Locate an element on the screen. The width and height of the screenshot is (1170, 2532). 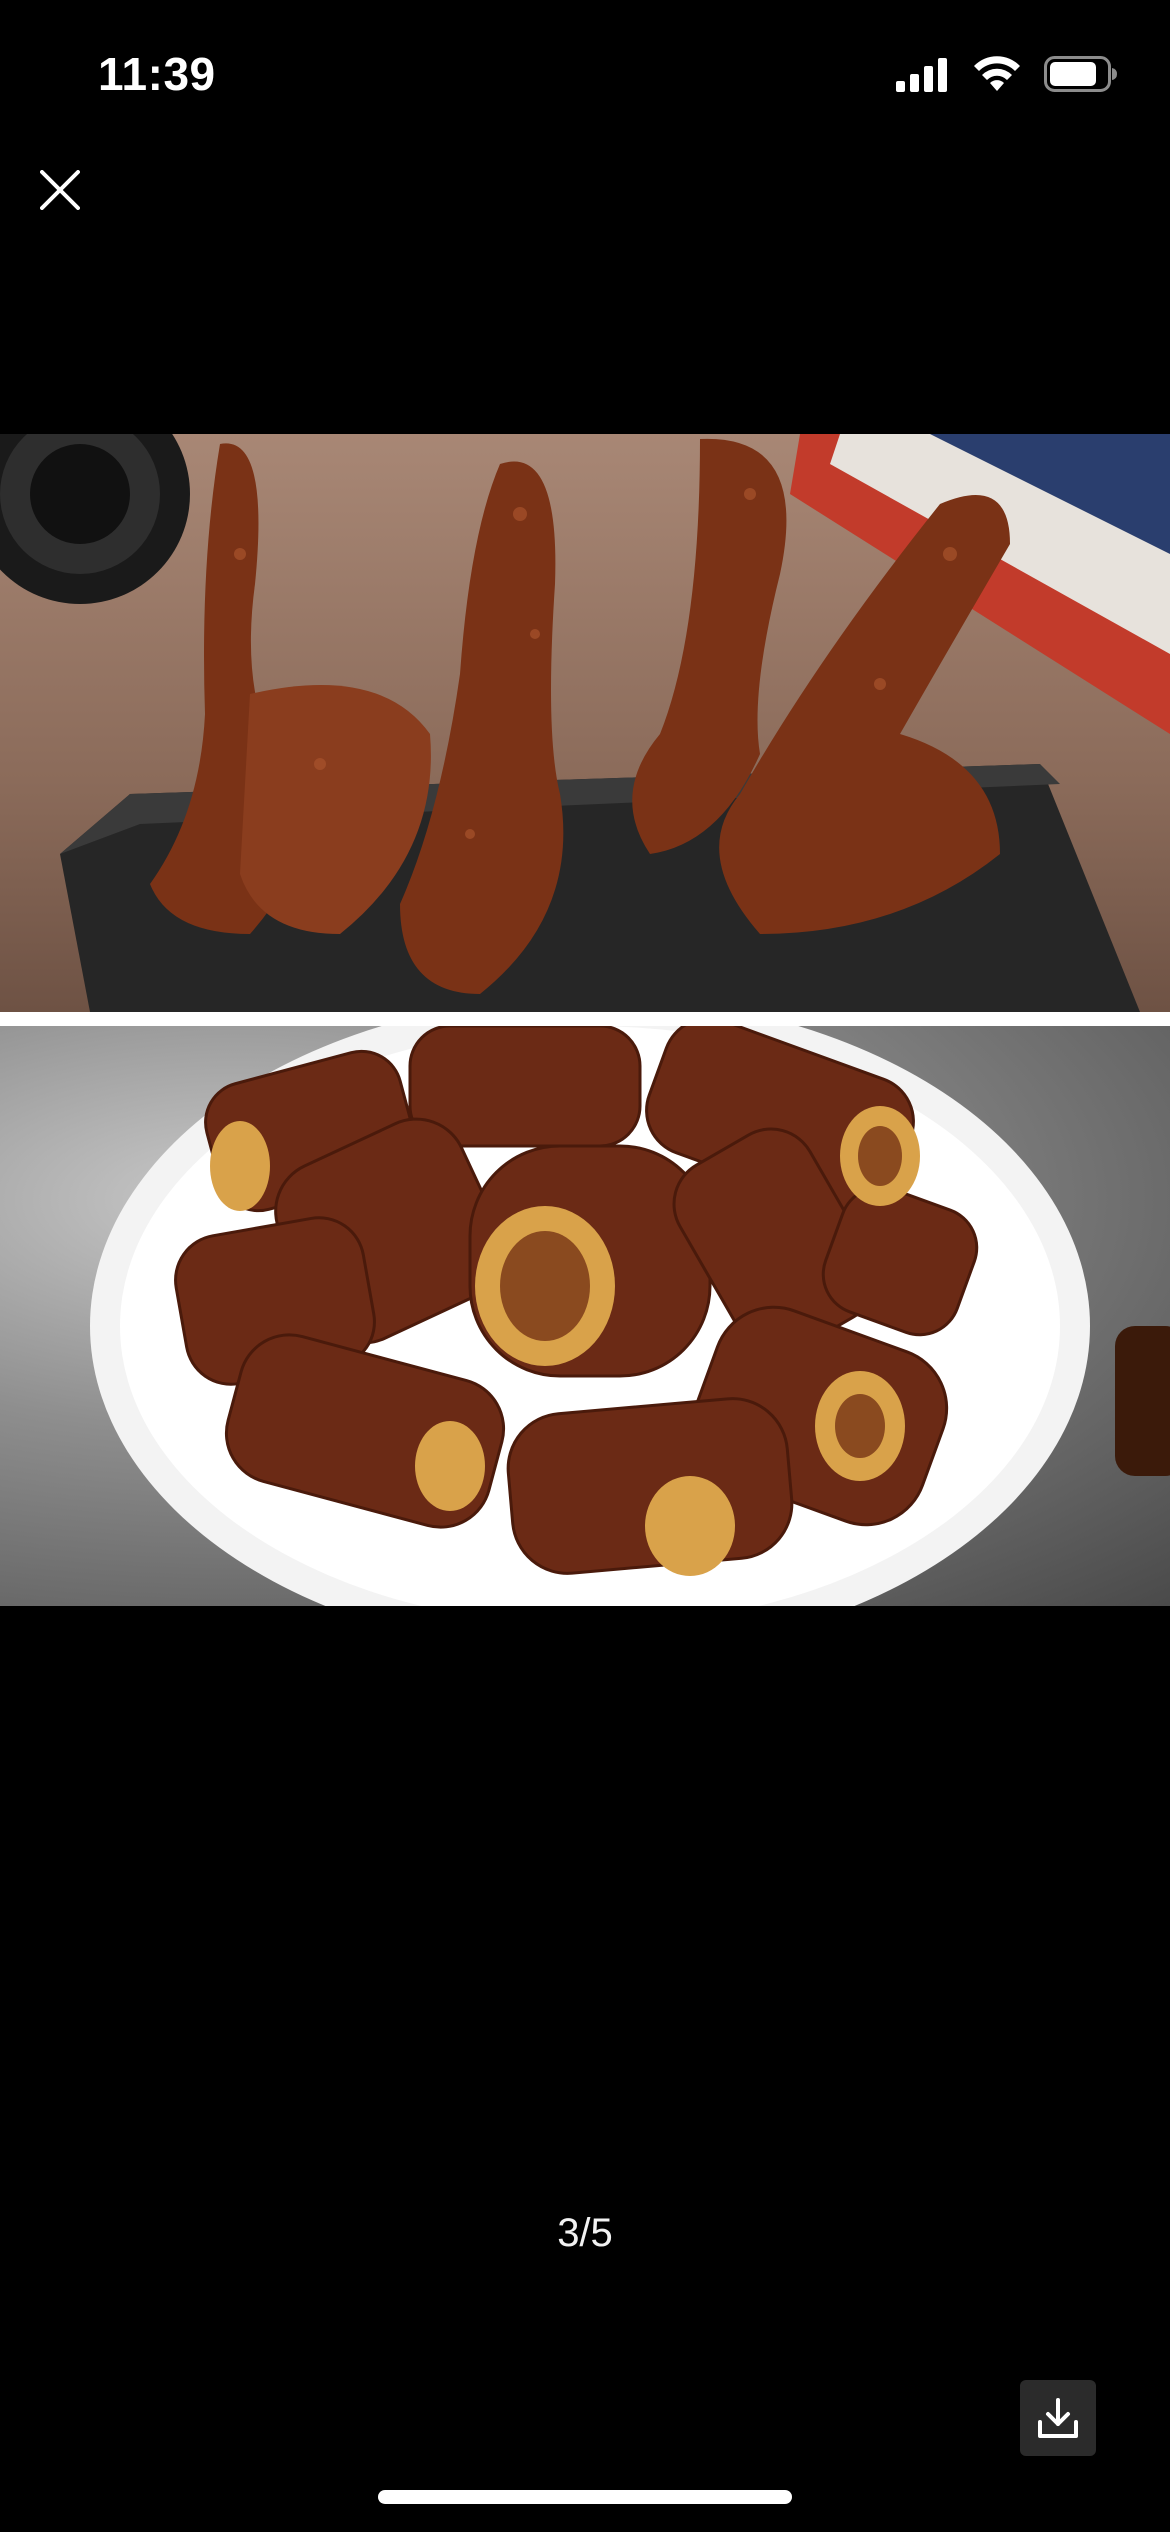
download-button is located at coordinates (1058, 2418).